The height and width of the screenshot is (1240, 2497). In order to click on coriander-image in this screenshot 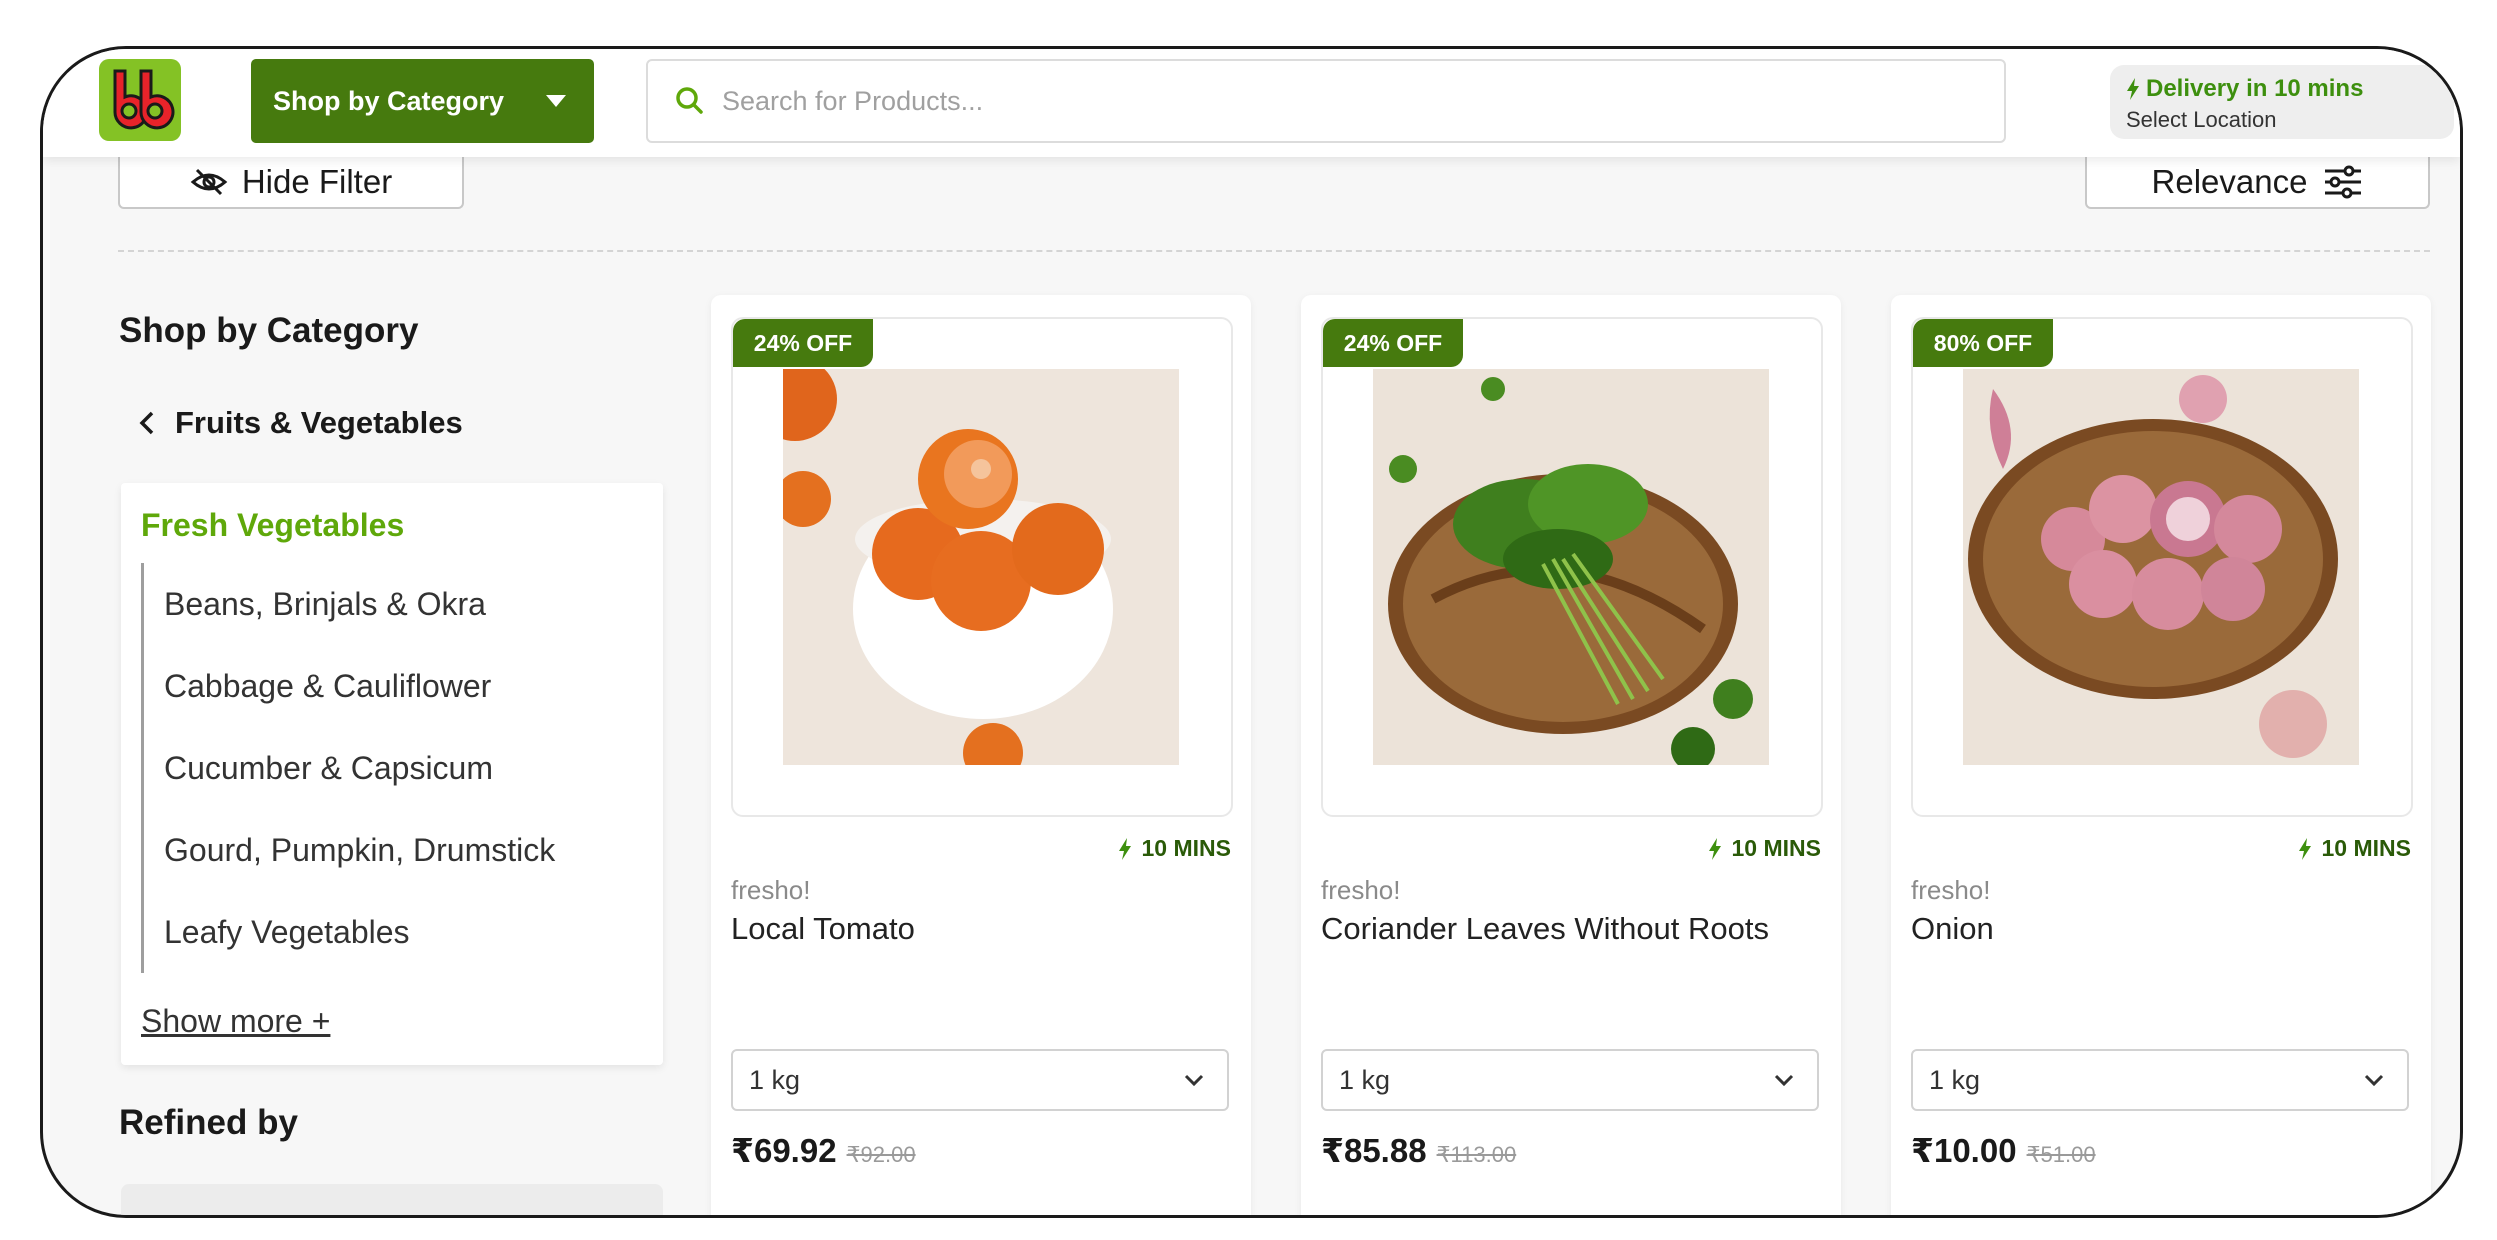, I will do `click(1571, 567)`.